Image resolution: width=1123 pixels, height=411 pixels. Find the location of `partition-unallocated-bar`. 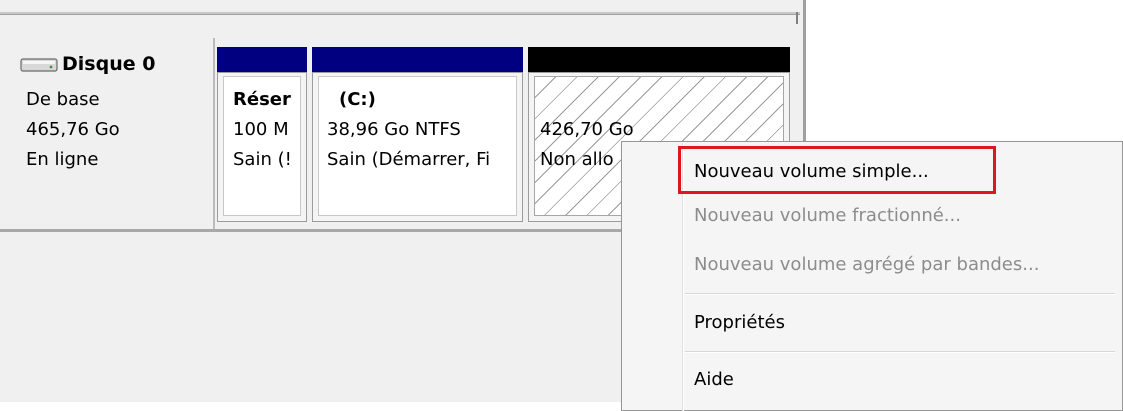

partition-unallocated-bar is located at coordinates (659, 59).